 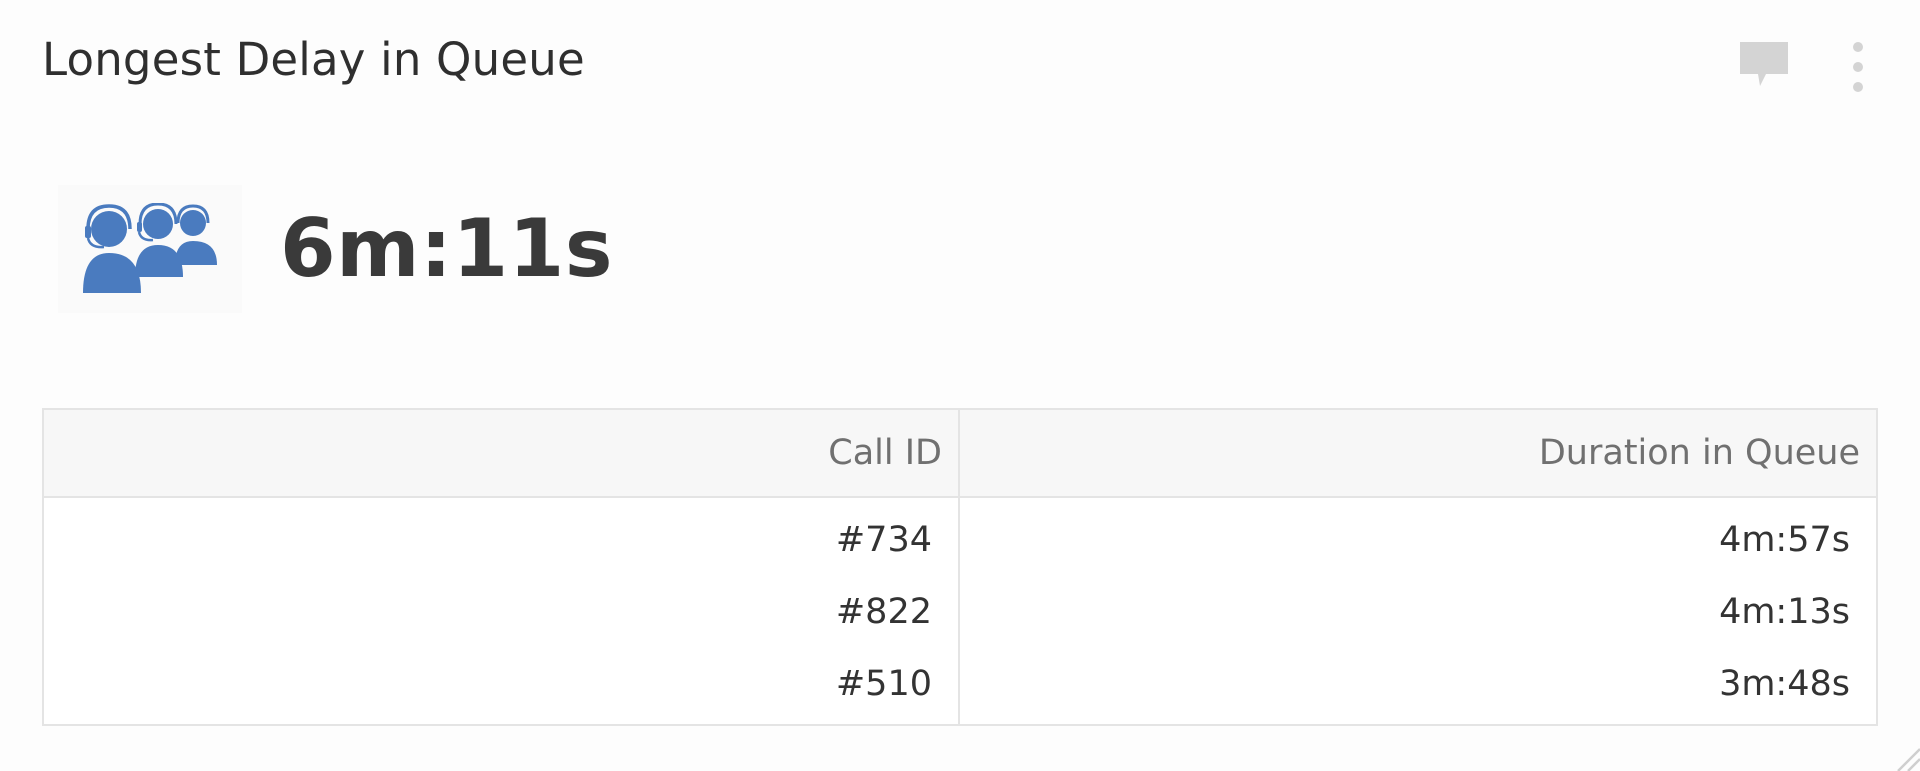 I want to click on call-center-agents-icon, so click(x=150, y=248).